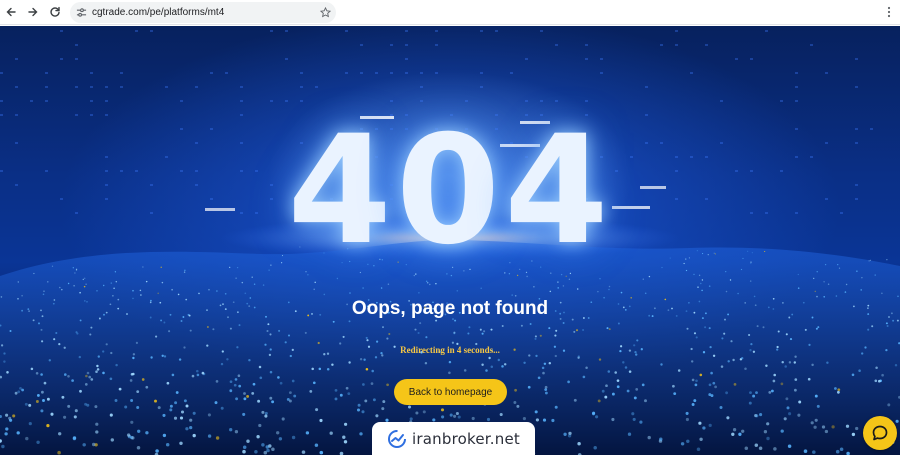 The height and width of the screenshot is (455, 900). I want to click on site-settings-button, so click(81, 12).